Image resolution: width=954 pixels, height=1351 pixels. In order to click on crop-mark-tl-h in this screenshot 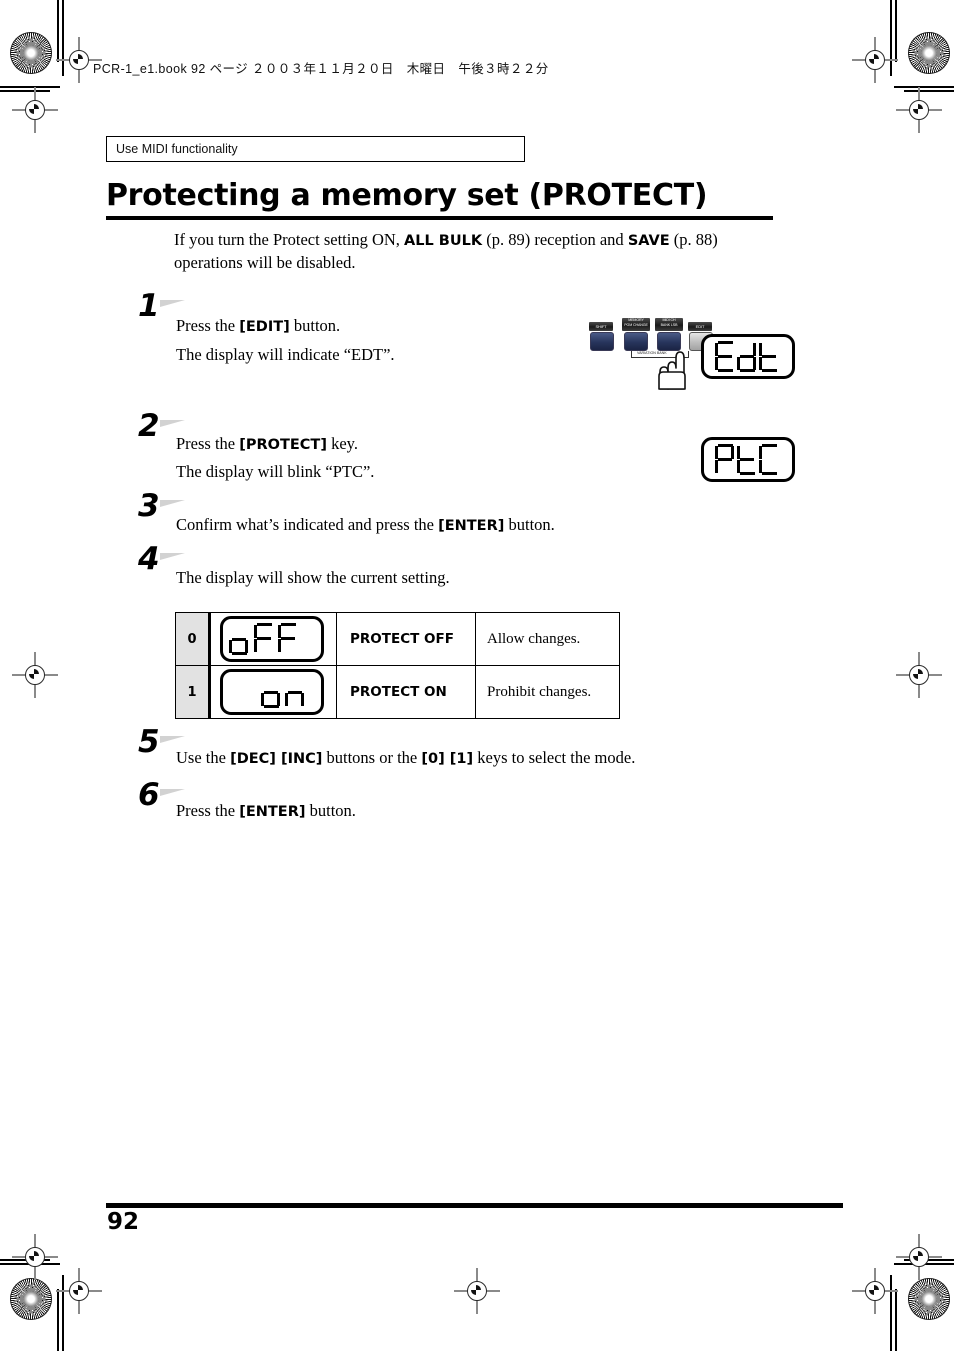, I will do `click(30, 87)`.